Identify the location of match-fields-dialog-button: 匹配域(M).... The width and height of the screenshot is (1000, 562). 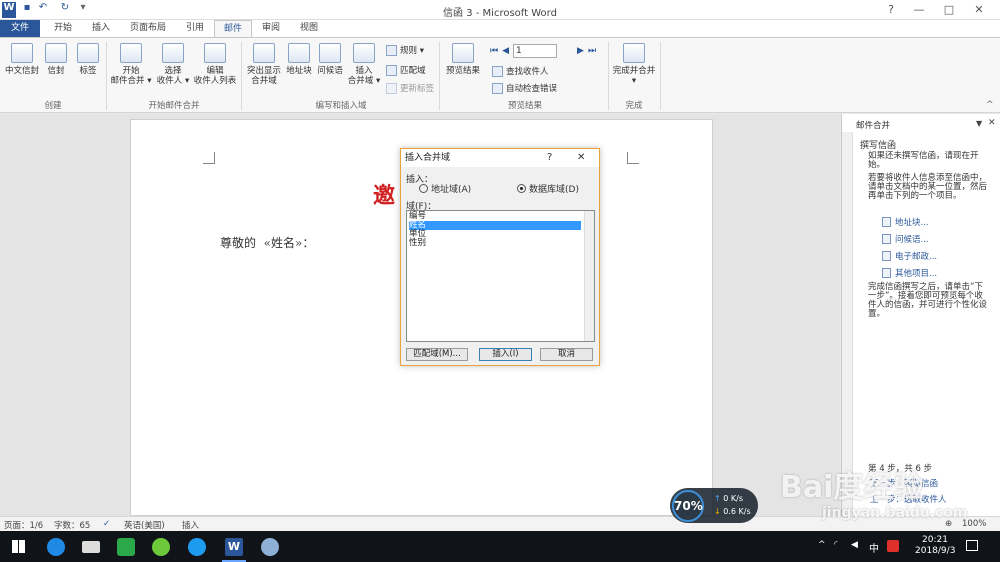
(437, 354).